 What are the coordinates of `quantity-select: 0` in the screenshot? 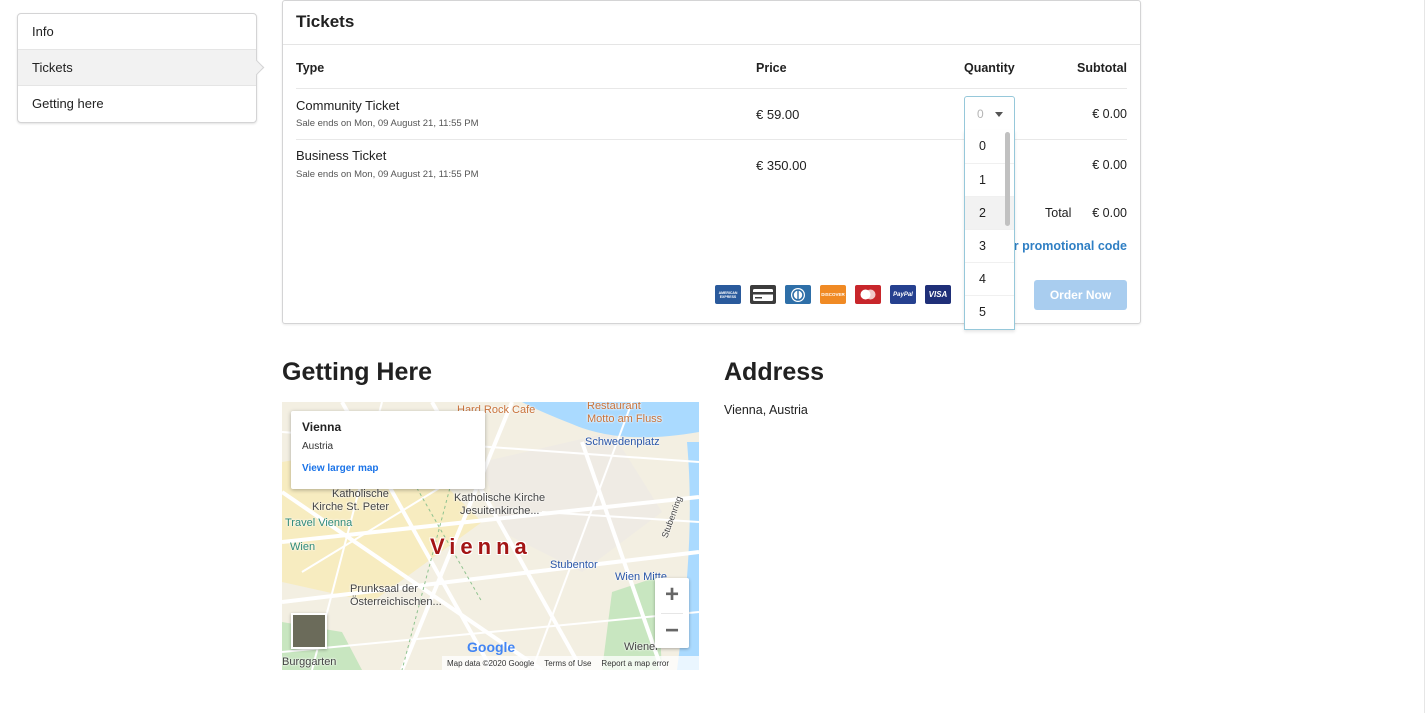 It's located at (989, 113).